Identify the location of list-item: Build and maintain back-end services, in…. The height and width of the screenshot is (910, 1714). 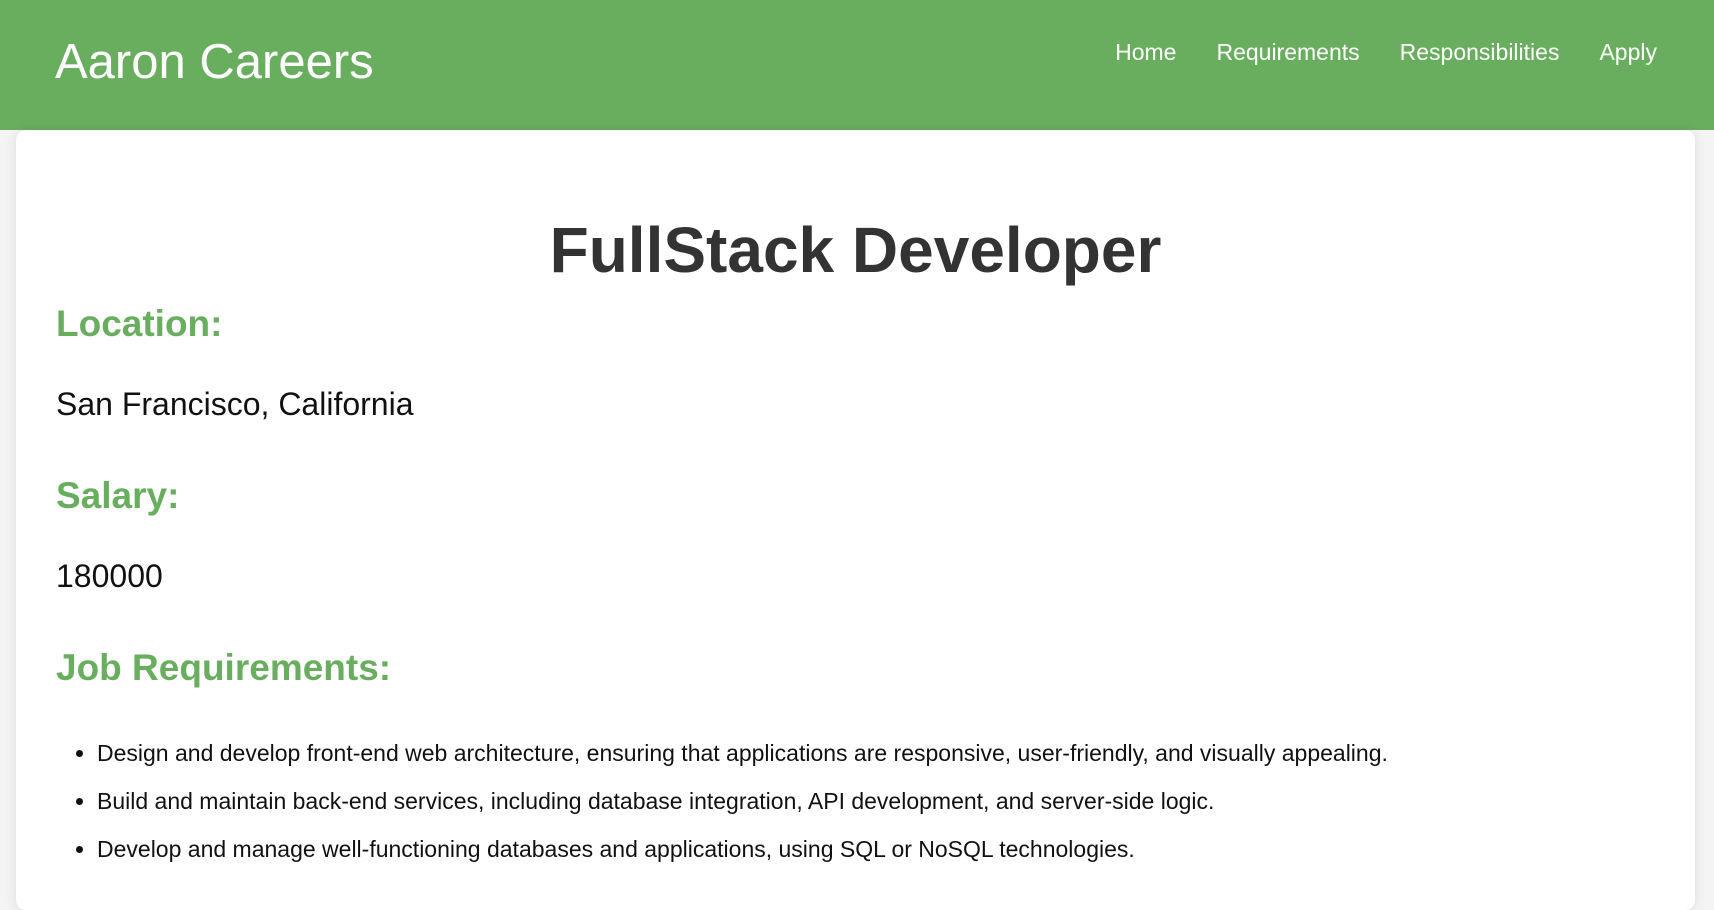
(742, 809).